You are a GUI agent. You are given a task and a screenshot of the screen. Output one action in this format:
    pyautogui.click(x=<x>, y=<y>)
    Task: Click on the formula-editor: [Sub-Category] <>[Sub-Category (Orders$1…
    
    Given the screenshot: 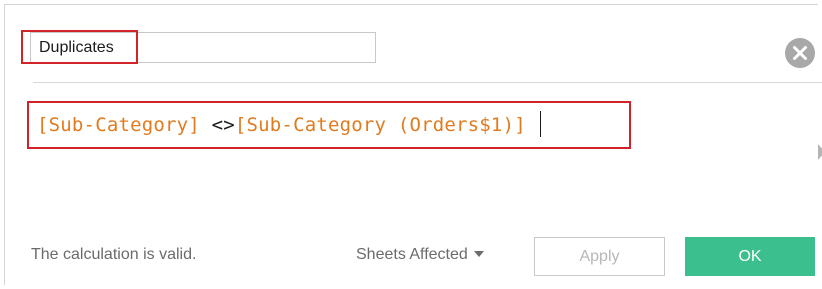 What is the action you would take?
    pyautogui.click(x=329, y=125)
    